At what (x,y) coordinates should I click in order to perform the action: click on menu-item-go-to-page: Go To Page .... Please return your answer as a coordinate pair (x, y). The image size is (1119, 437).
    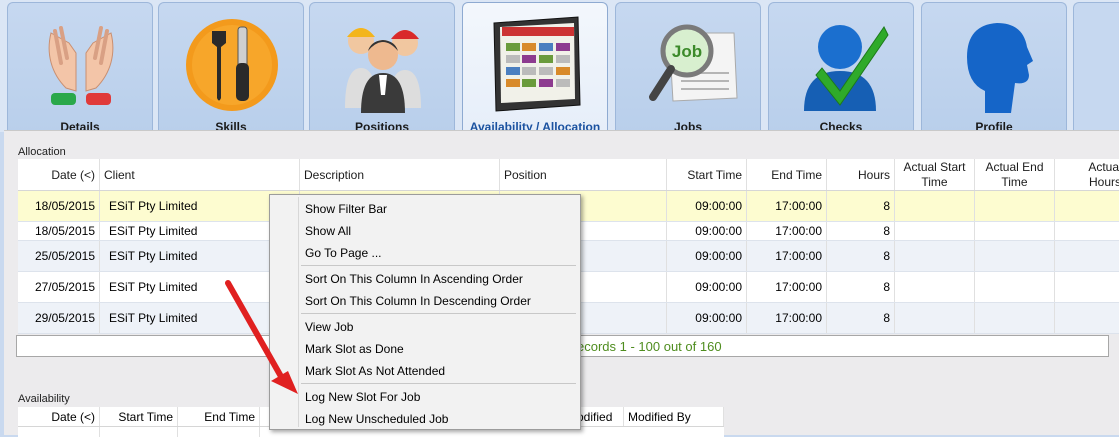
    Looking at the image, I should click on (343, 253).